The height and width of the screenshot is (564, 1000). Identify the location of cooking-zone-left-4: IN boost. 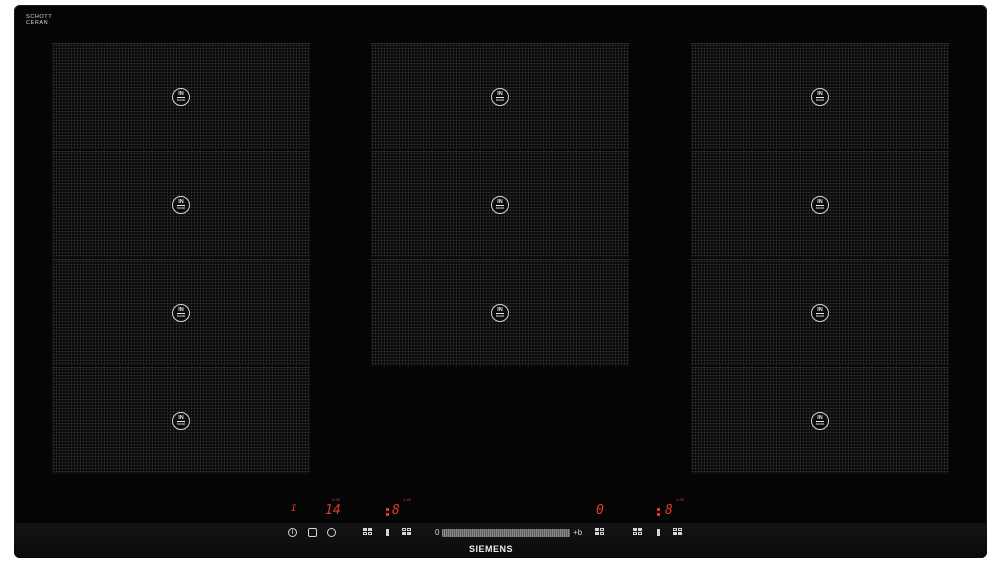
(181, 420).